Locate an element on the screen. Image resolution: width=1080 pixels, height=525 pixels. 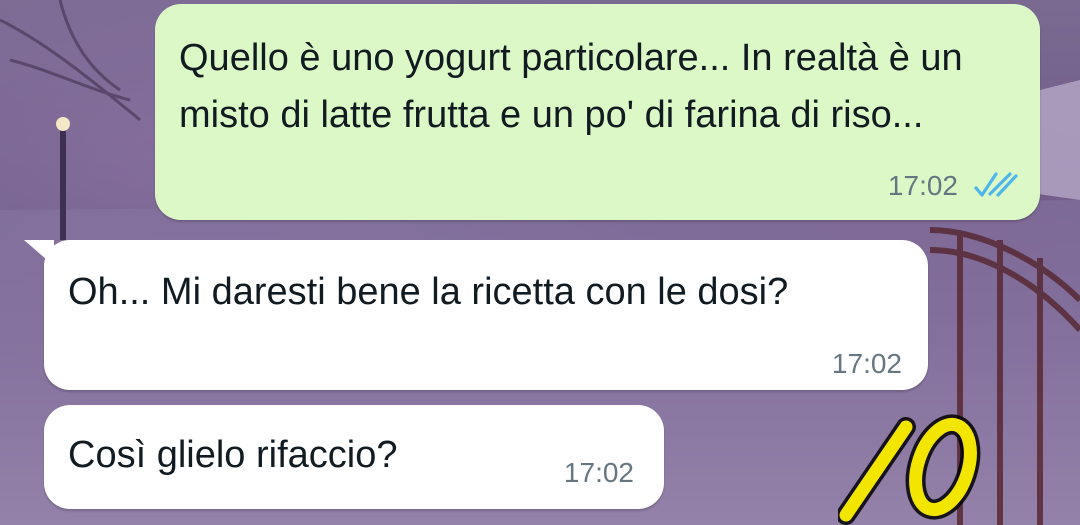
message-text: Così glielo rifaccio? is located at coordinates (233, 455).